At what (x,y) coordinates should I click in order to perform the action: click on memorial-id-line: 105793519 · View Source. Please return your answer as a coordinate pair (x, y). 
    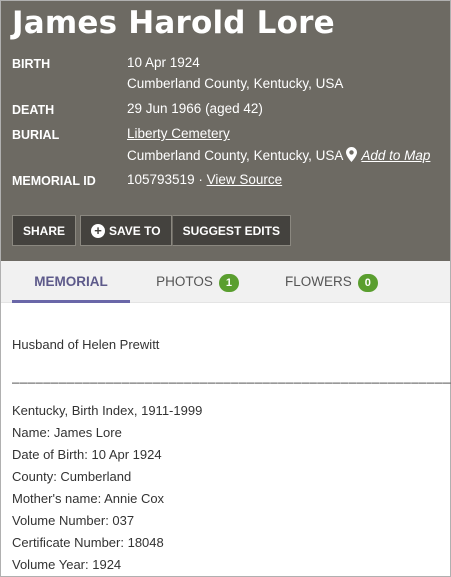
    Looking at the image, I should click on (204, 179).